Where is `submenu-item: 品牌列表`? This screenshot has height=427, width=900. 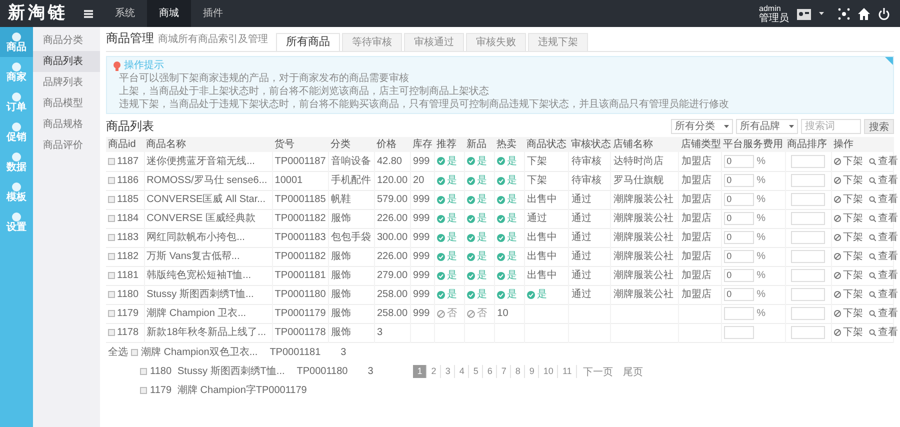
submenu-item: 品牌列表 is located at coordinates (66, 82).